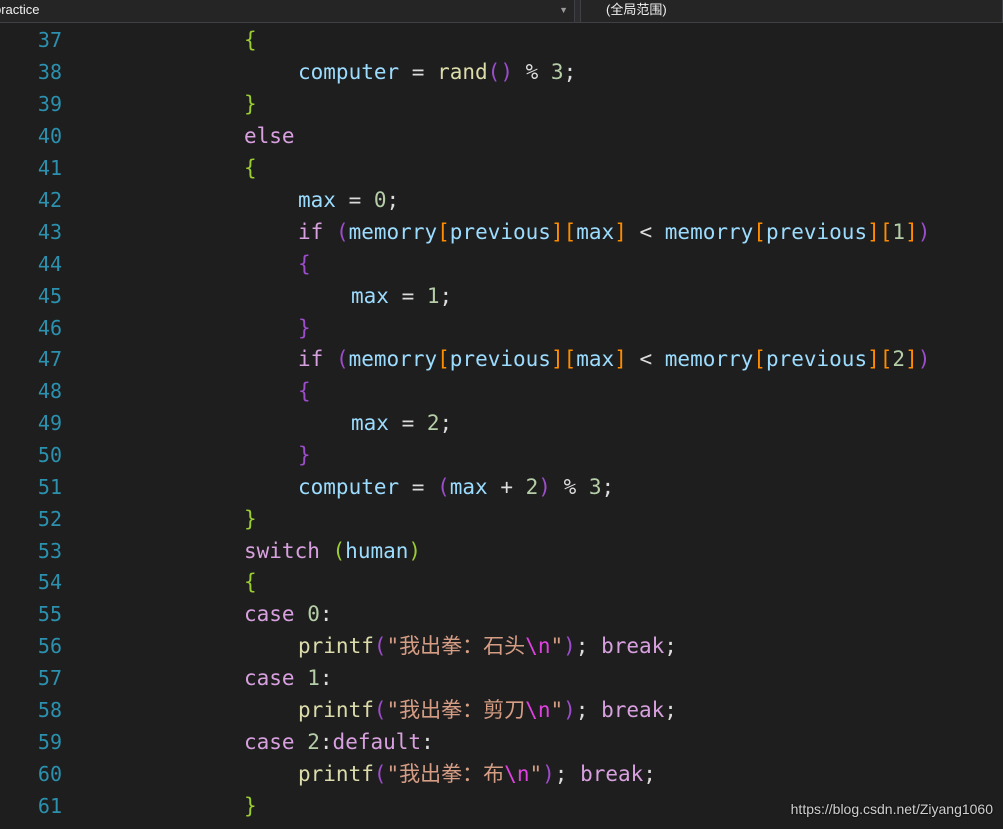 This screenshot has height=829, width=1003. I want to click on token: printf, so click(336, 774).